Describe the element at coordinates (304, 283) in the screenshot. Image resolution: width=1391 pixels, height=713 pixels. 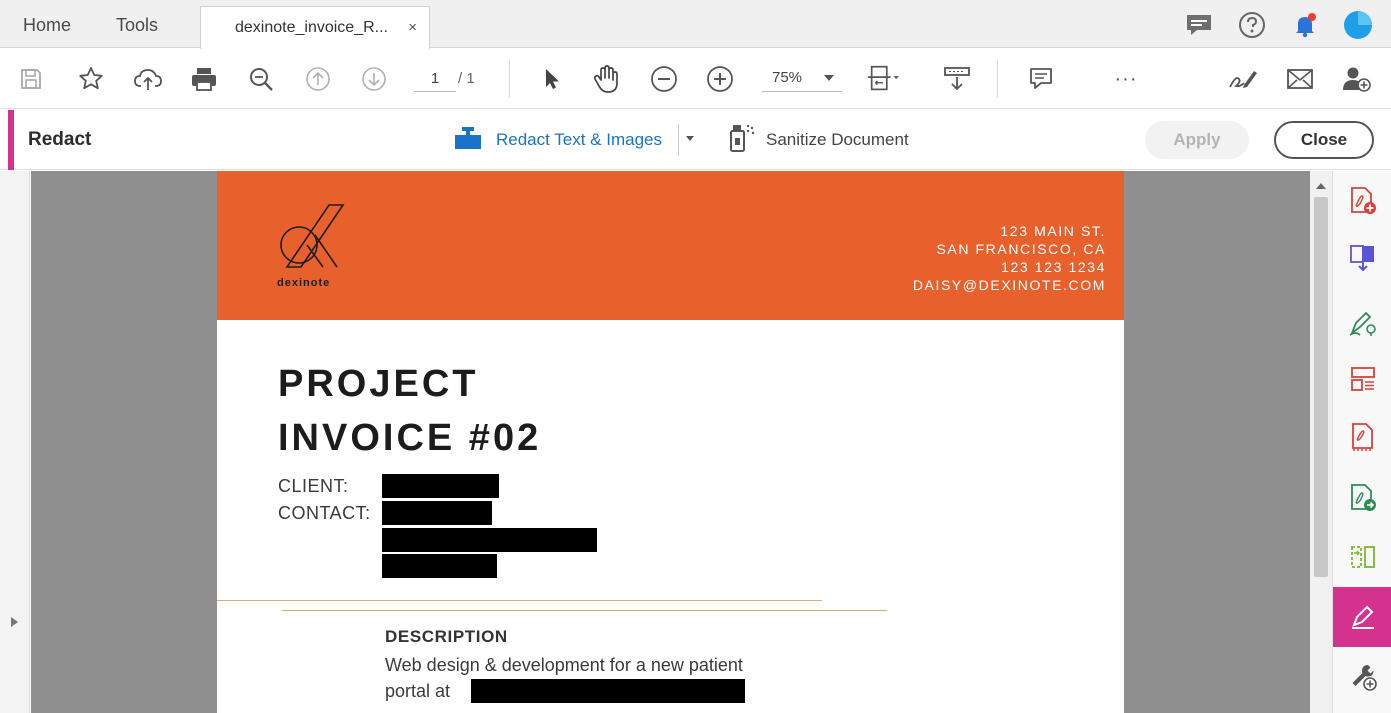
I see `brand-name: dexinote` at that location.